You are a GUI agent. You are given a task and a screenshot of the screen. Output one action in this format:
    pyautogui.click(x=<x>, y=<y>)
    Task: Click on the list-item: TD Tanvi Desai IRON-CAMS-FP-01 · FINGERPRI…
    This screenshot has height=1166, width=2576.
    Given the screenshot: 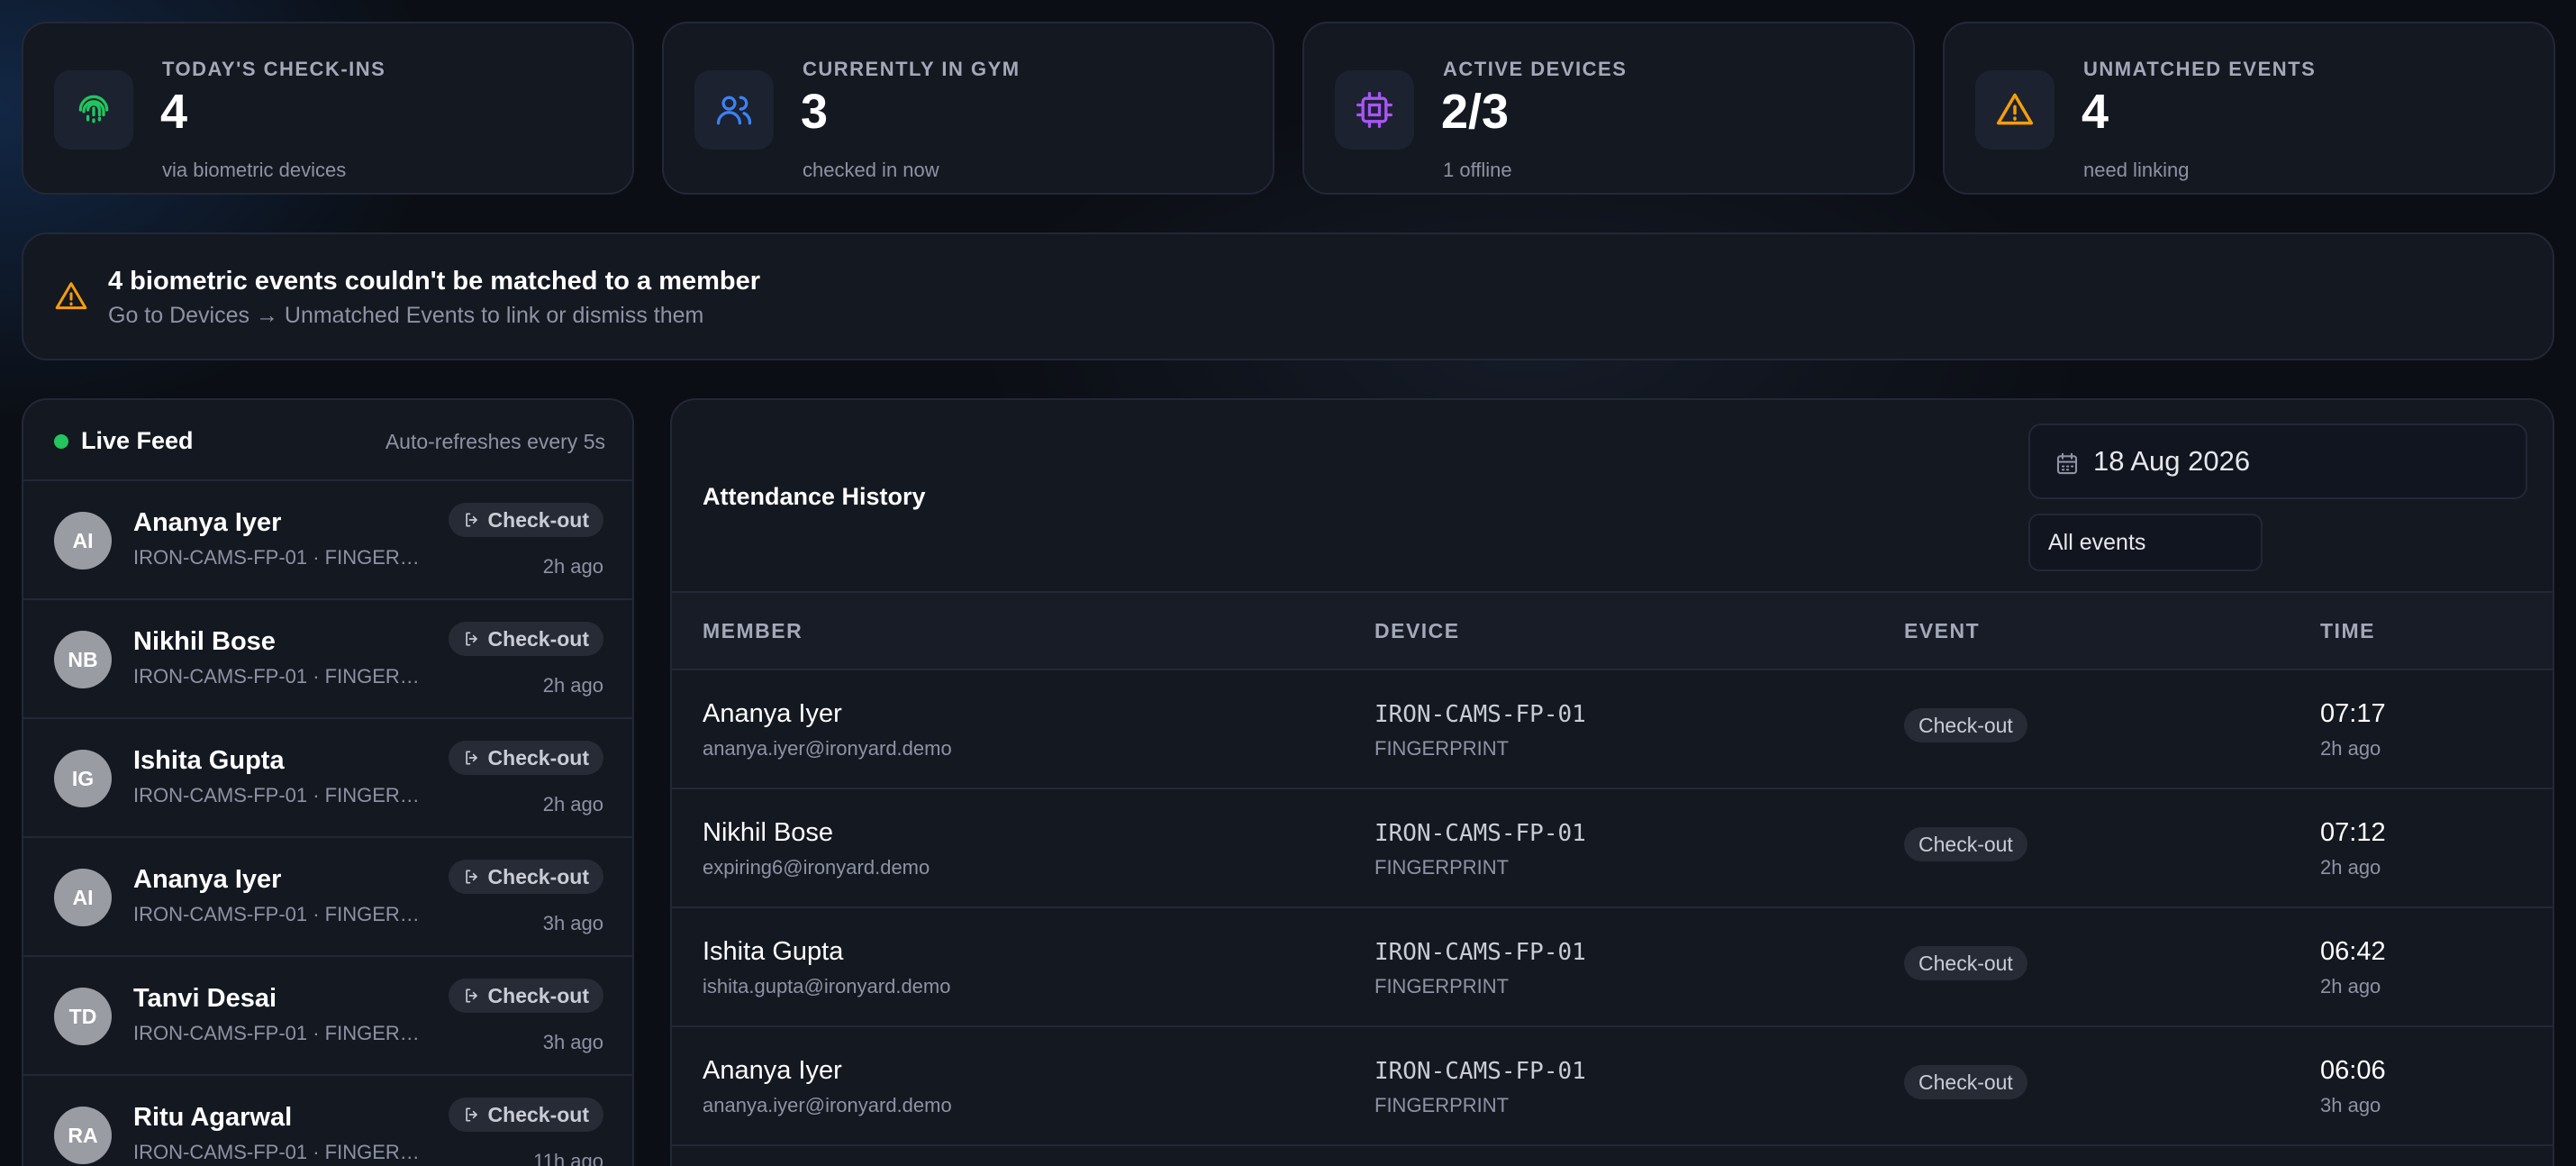 What is the action you would take?
    pyautogui.click(x=327, y=1016)
    